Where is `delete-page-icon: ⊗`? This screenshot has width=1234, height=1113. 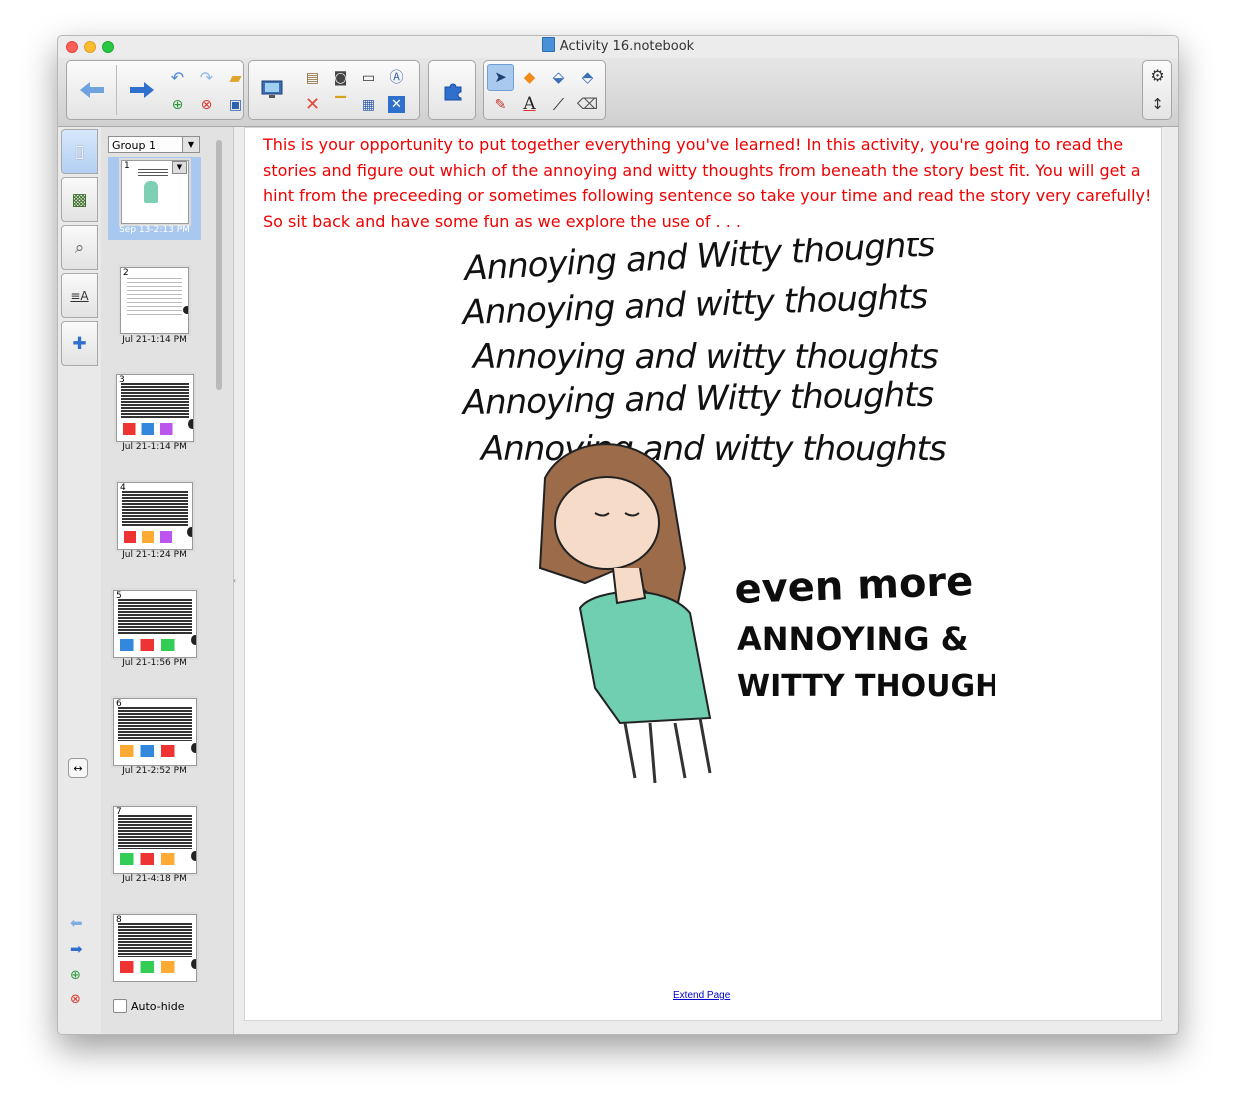 delete-page-icon: ⊗ is located at coordinates (206, 104).